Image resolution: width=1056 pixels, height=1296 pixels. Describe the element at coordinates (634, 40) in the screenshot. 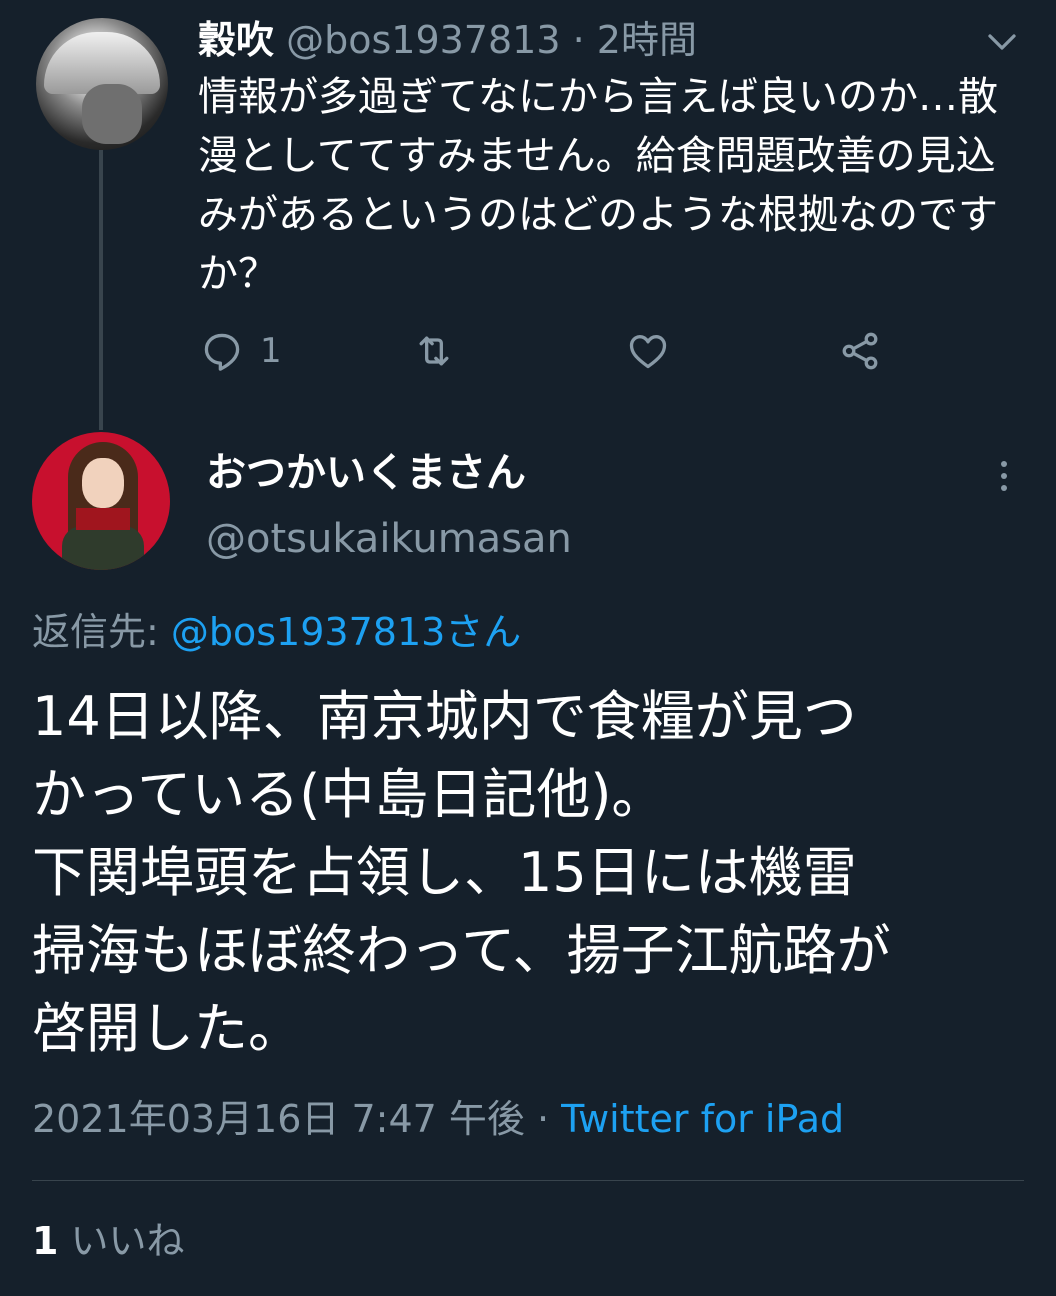

I see `parent-time: · 2時間` at that location.